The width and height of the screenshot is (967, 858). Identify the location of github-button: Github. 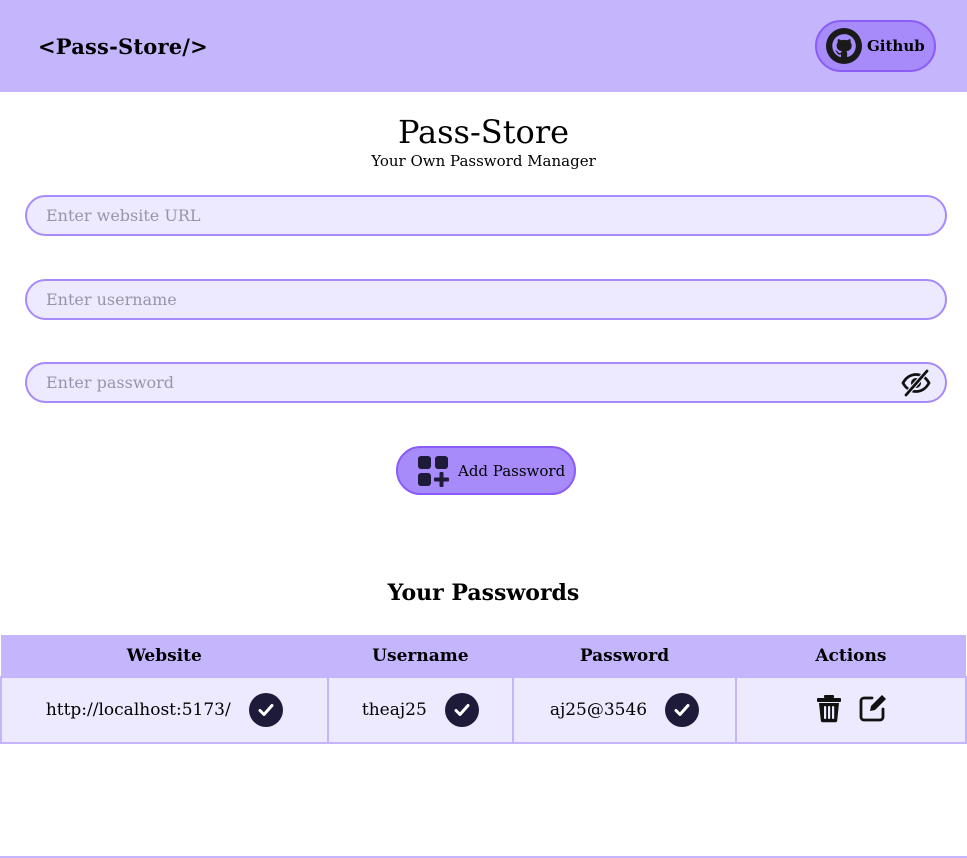
(875, 46).